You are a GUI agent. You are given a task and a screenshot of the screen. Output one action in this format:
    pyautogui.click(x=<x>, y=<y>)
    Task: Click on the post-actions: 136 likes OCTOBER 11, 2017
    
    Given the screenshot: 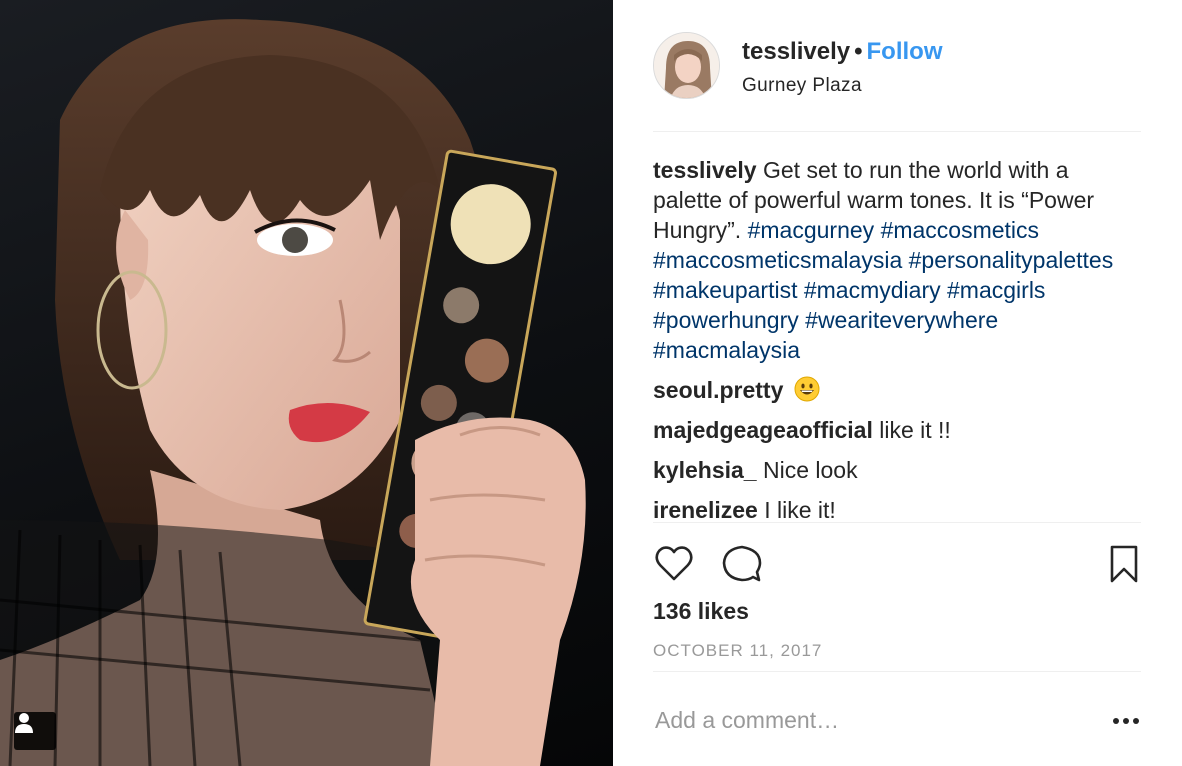 What is the action you would take?
    pyautogui.click(x=897, y=597)
    